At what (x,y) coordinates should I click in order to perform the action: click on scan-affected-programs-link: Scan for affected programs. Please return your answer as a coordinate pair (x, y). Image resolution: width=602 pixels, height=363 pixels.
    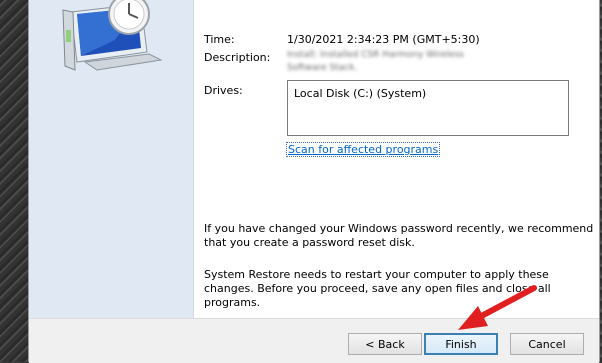
    Looking at the image, I should click on (363, 149).